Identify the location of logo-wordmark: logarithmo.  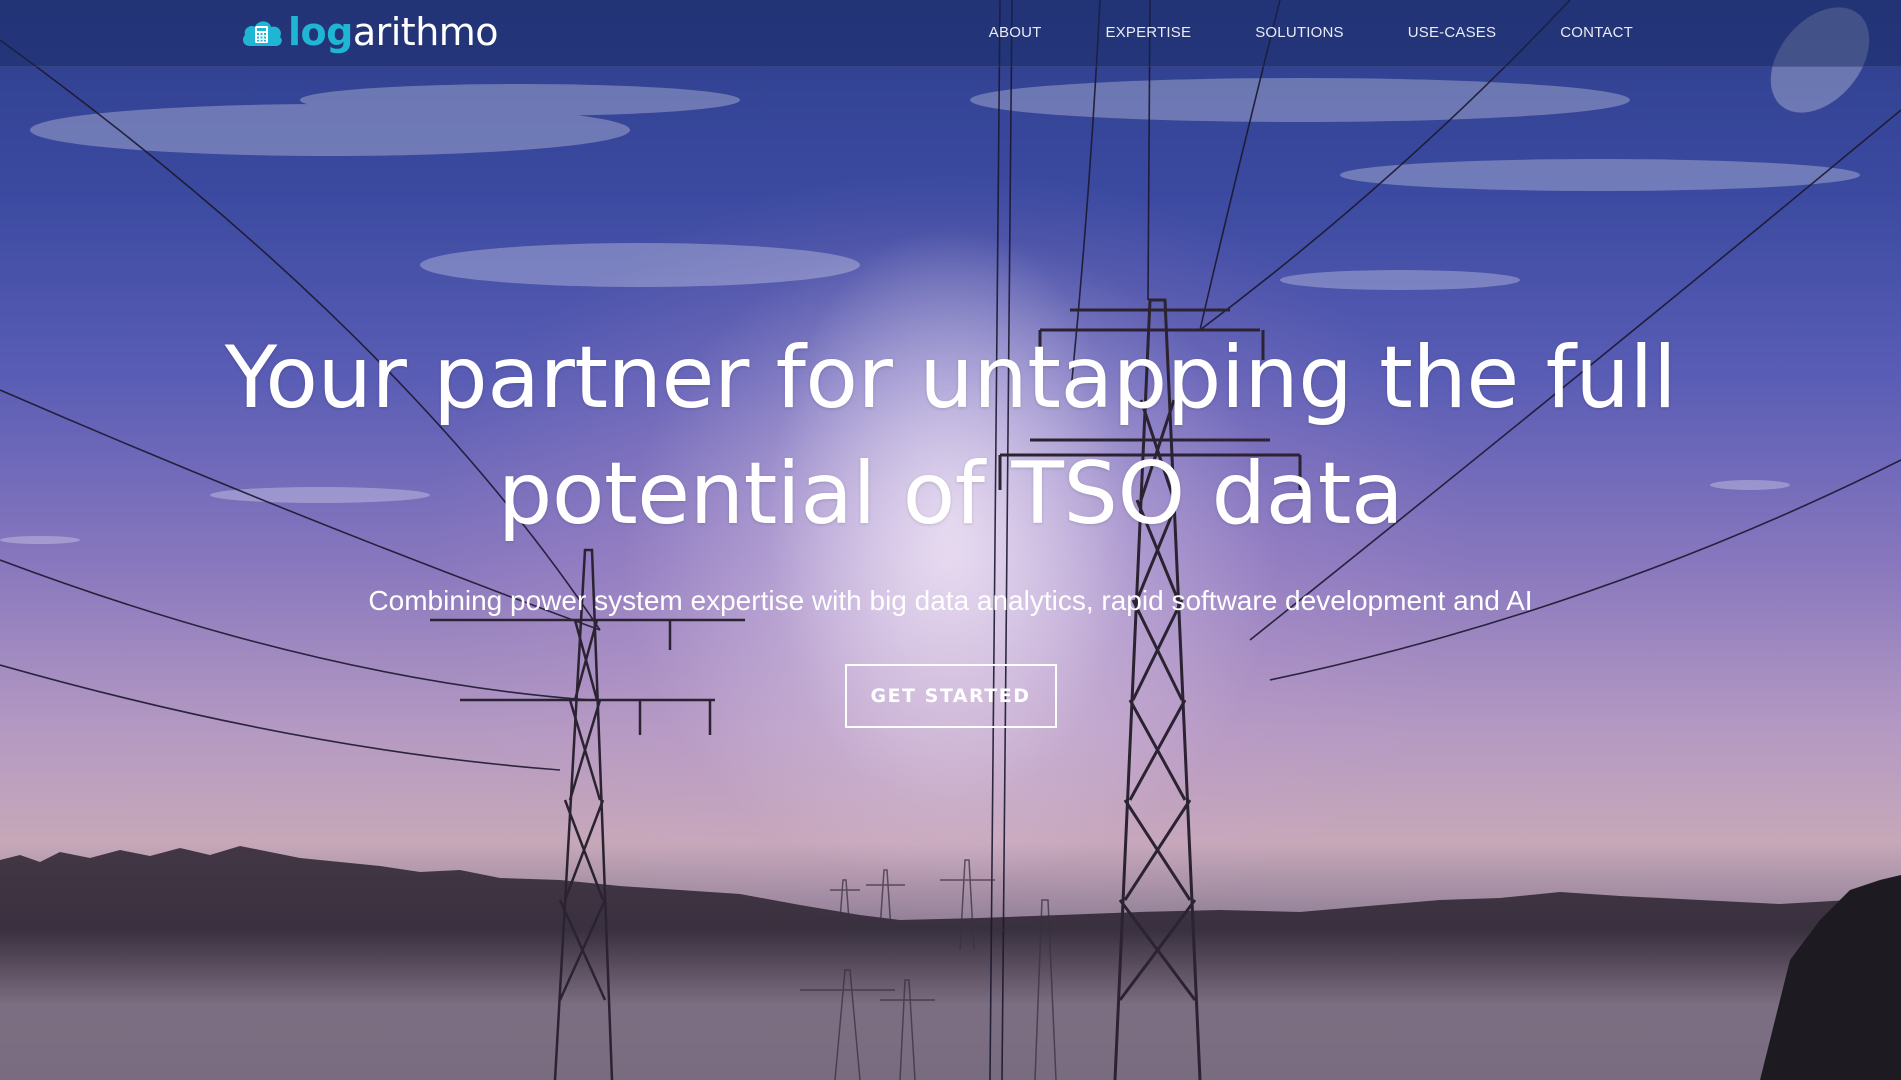
(393, 32).